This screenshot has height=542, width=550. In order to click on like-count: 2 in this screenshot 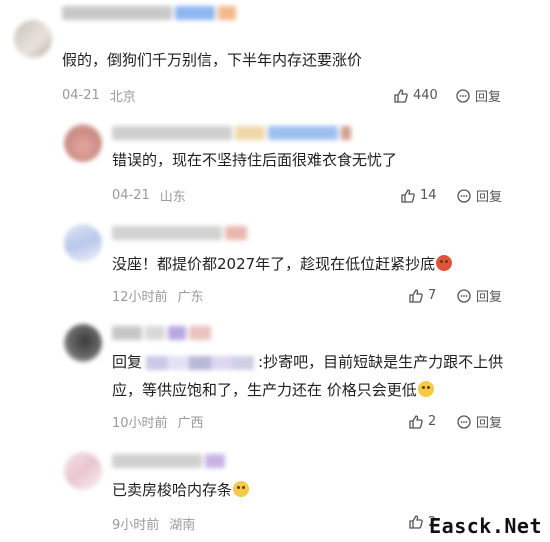, I will do `click(432, 421)`.